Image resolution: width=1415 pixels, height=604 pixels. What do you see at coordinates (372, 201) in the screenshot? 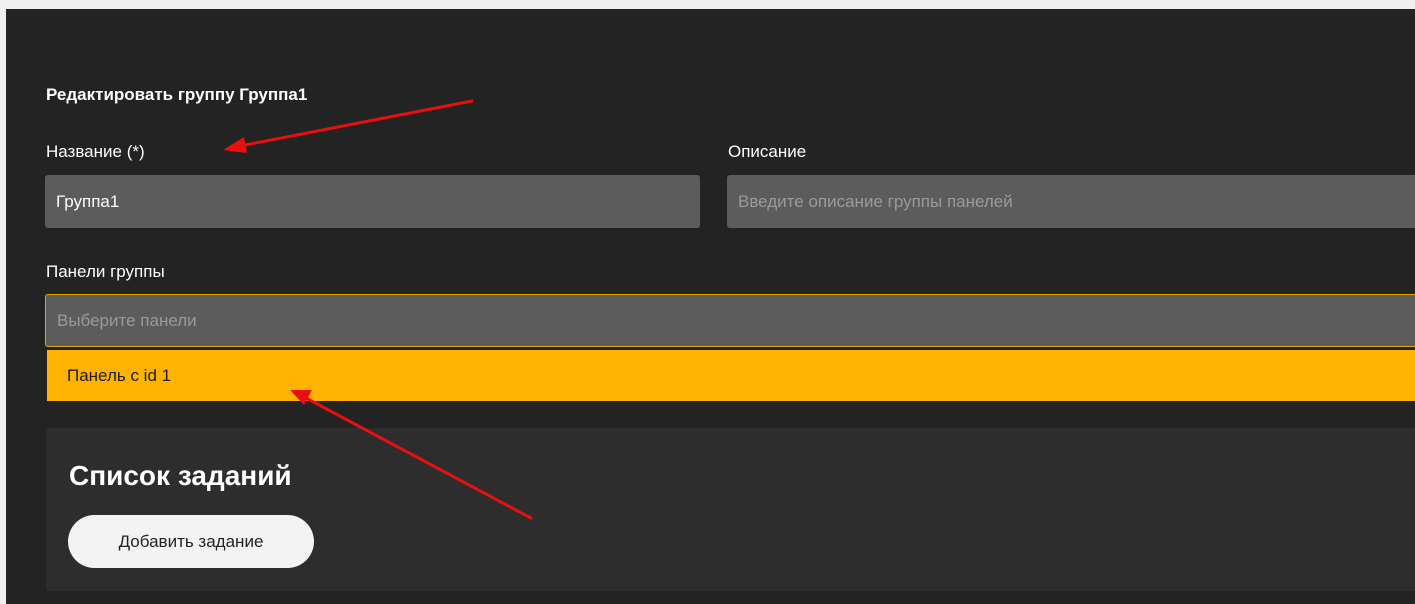
I see `name-input` at bounding box center [372, 201].